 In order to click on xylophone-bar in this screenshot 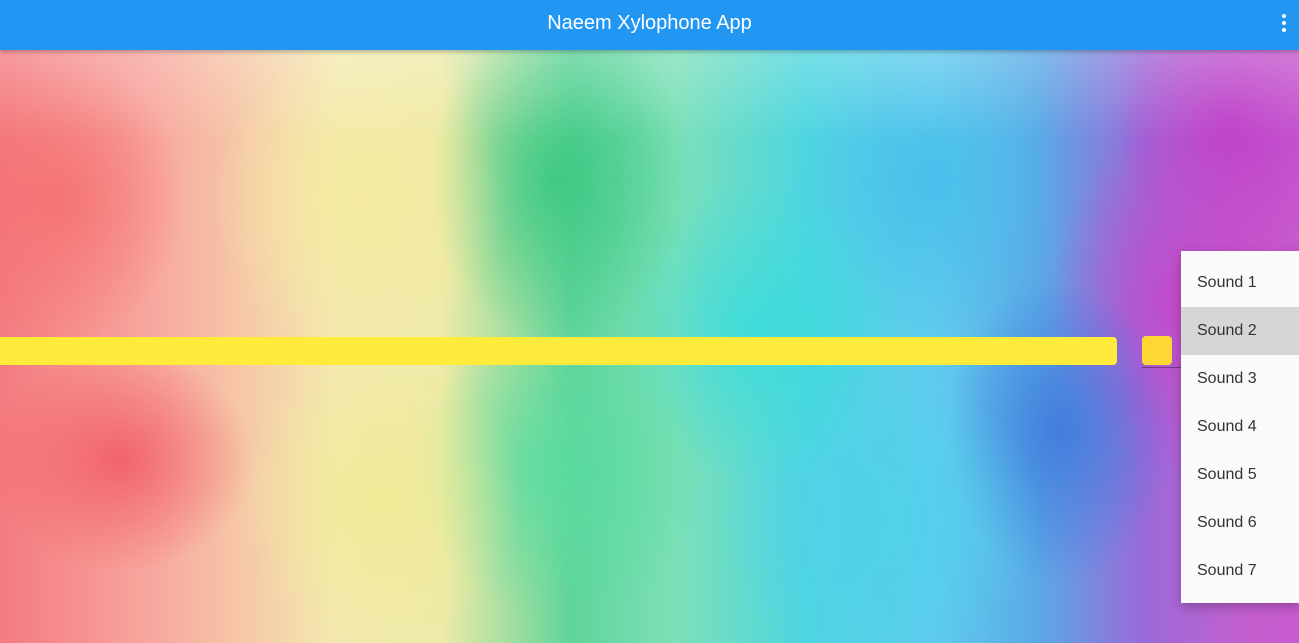, I will do `click(558, 351)`.